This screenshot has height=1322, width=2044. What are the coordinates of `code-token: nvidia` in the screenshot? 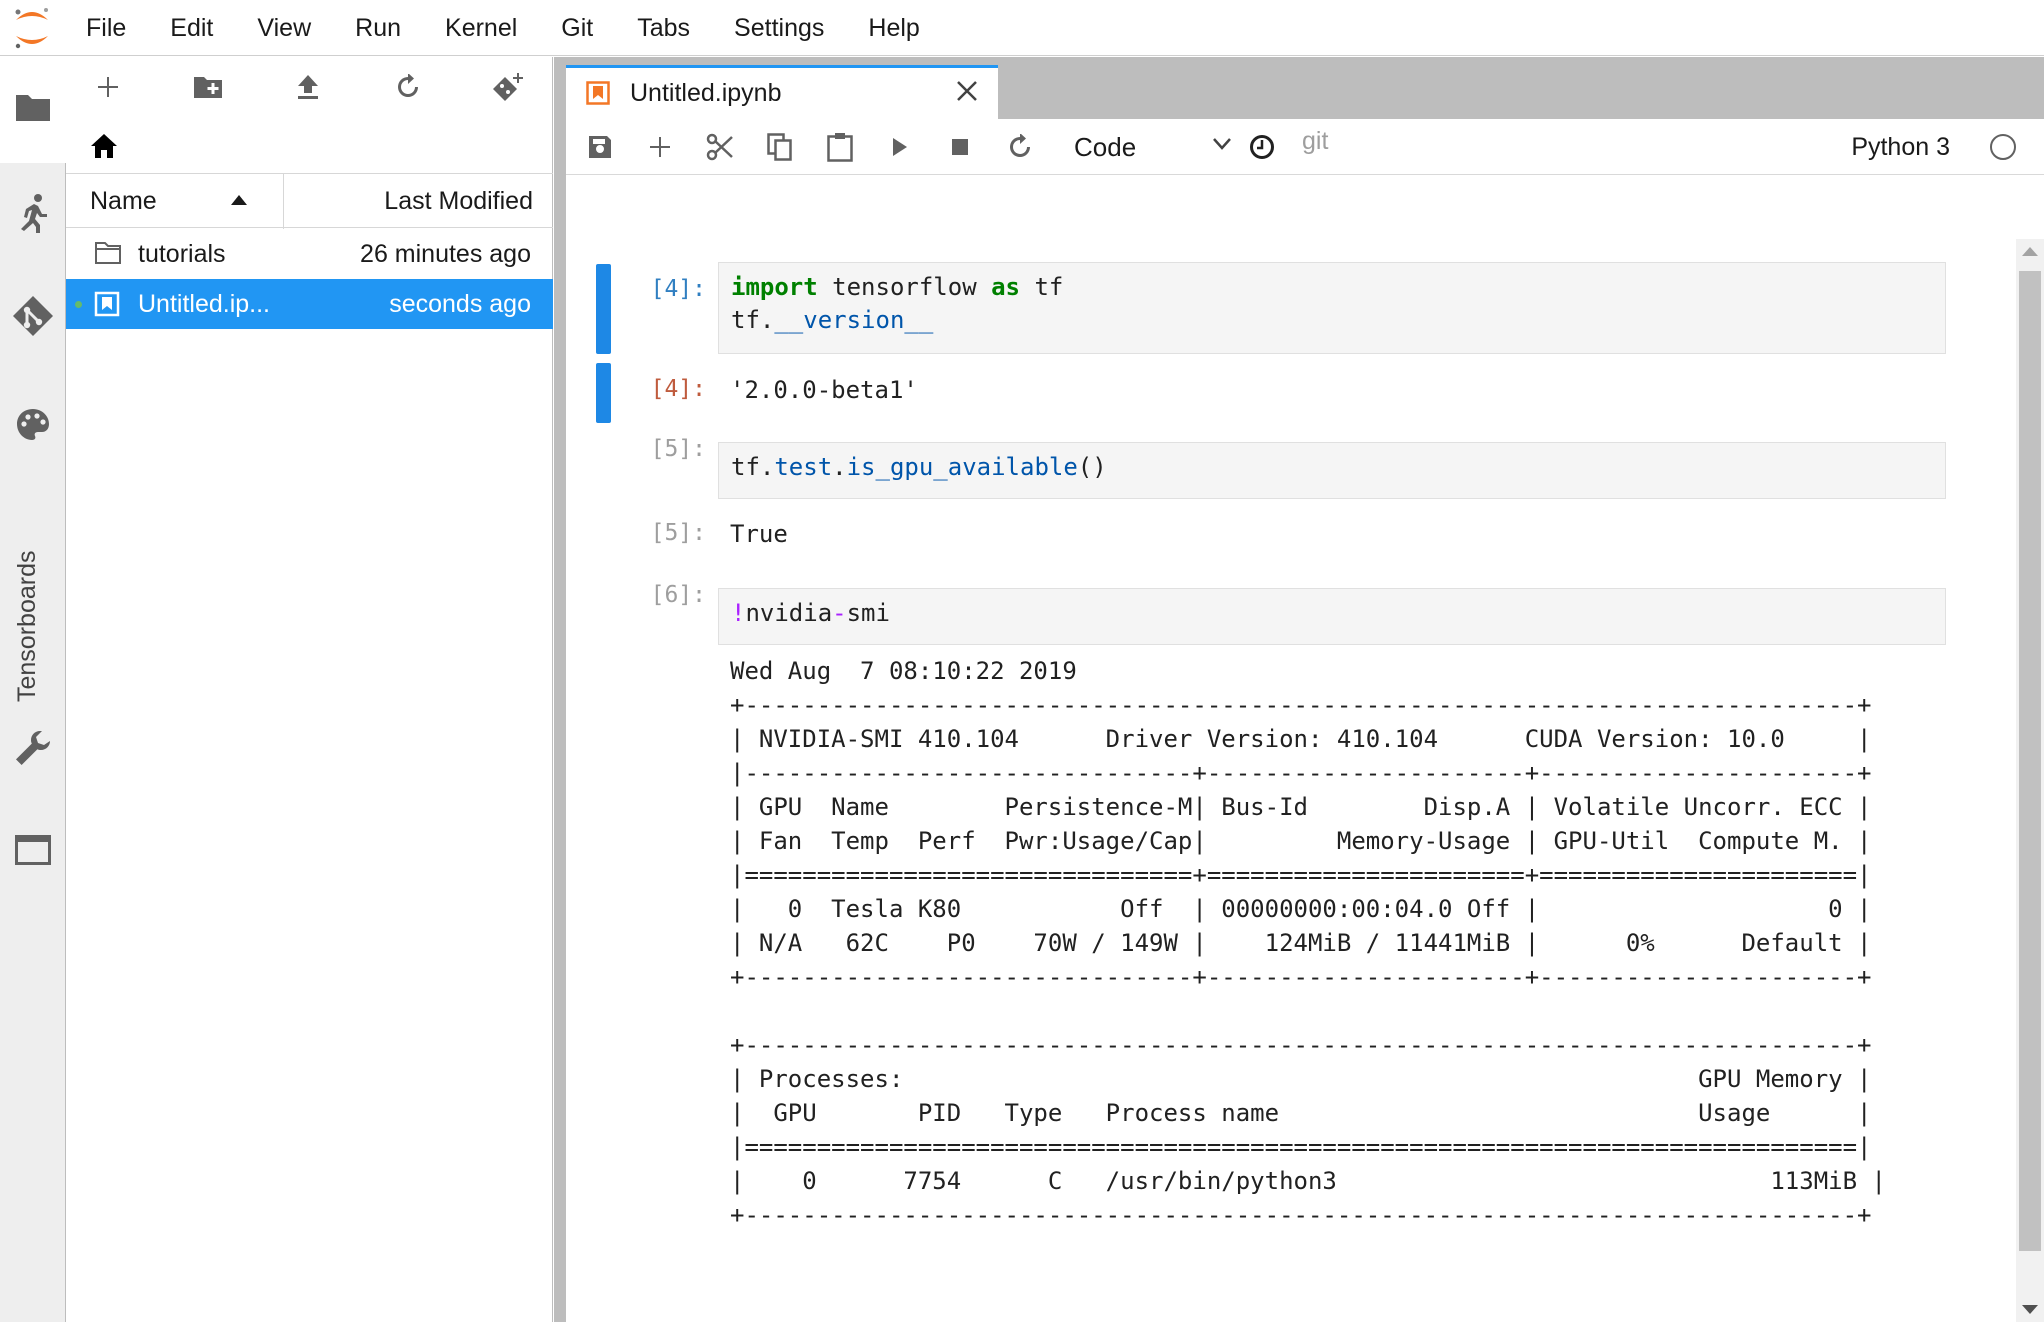 It's located at (789, 613).